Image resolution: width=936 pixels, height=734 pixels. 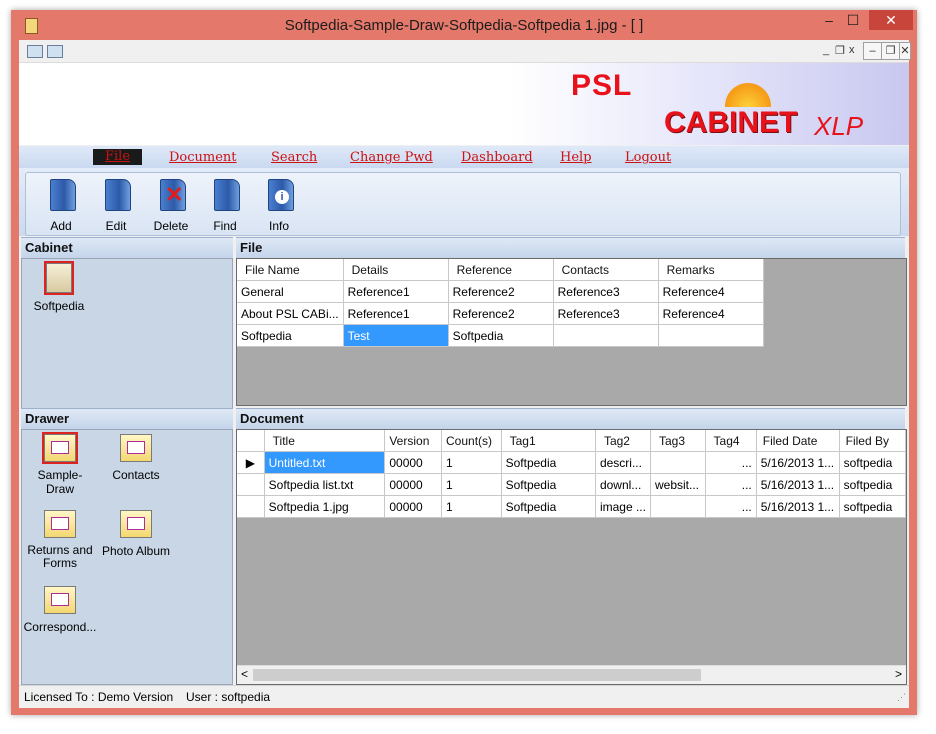 What do you see at coordinates (225, 207) in the screenshot?
I see `find-button: Find` at bounding box center [225, 207].